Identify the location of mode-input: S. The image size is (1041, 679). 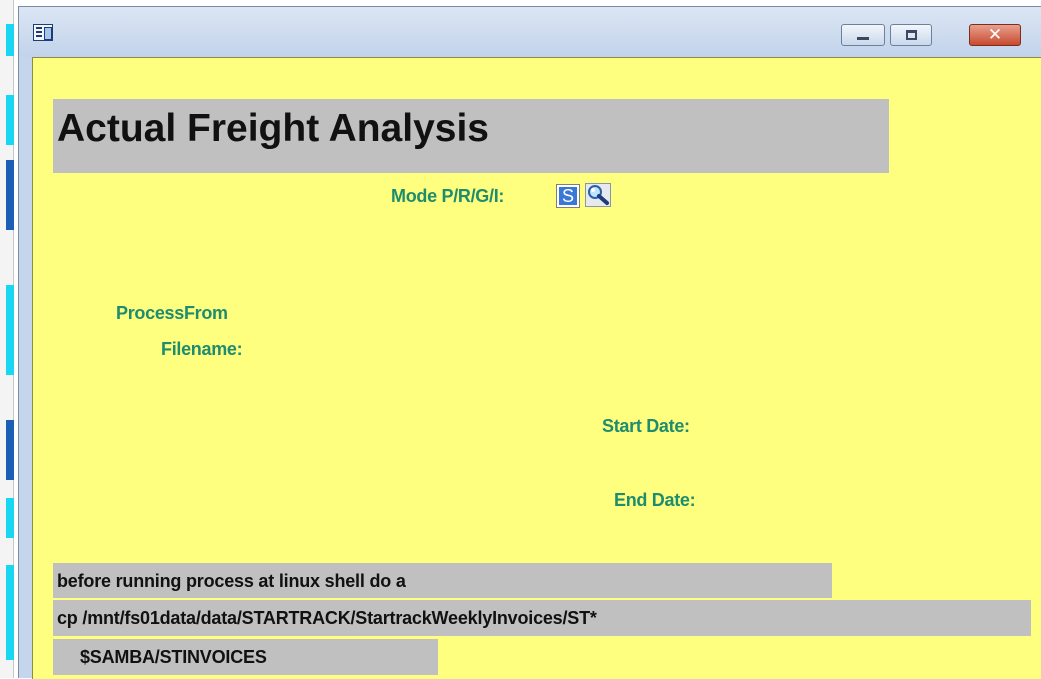
(568, 196).